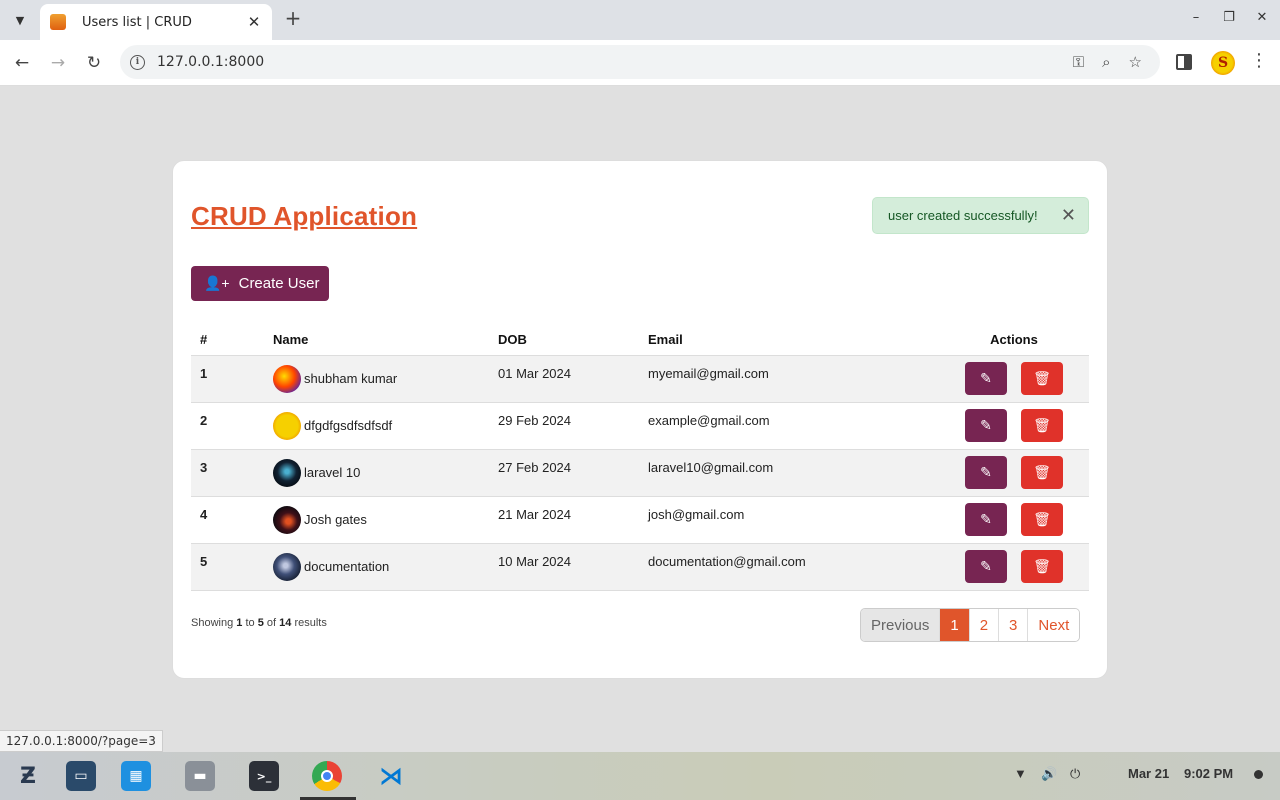 This screenshot has width=1280, height=800. What do you see at coordinates (136, 776) in the screenshot?
I see `software-store-icon: ▦` at bounding box center [136, 776].